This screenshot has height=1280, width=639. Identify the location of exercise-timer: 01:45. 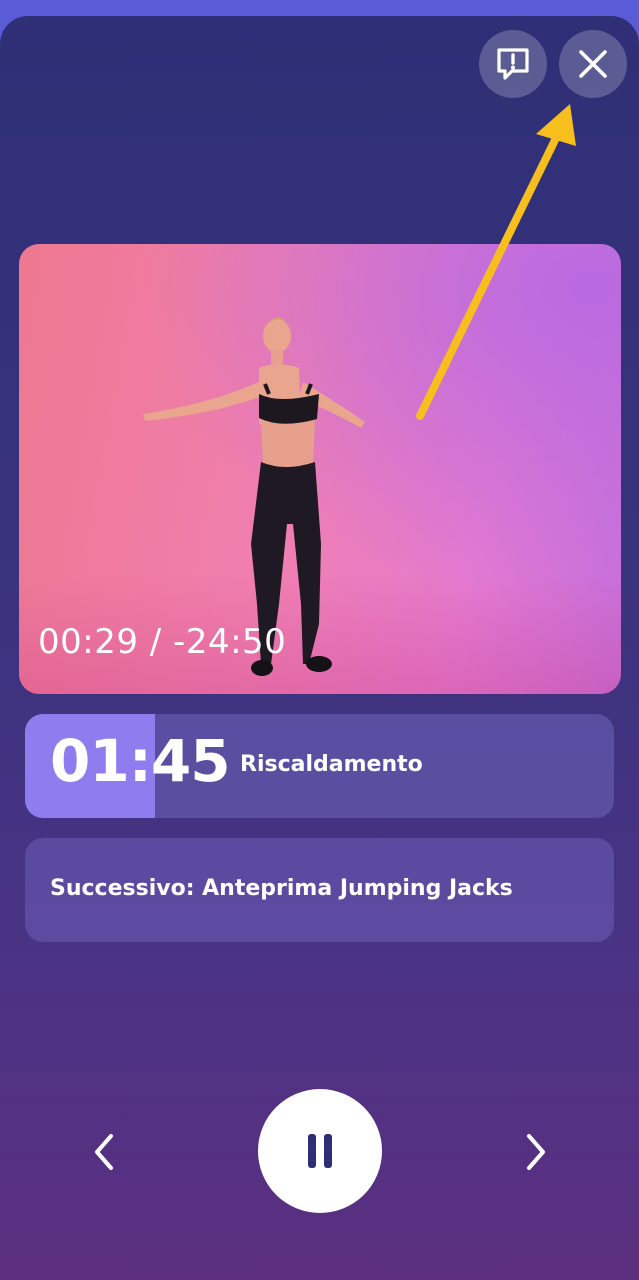
(140, 761).